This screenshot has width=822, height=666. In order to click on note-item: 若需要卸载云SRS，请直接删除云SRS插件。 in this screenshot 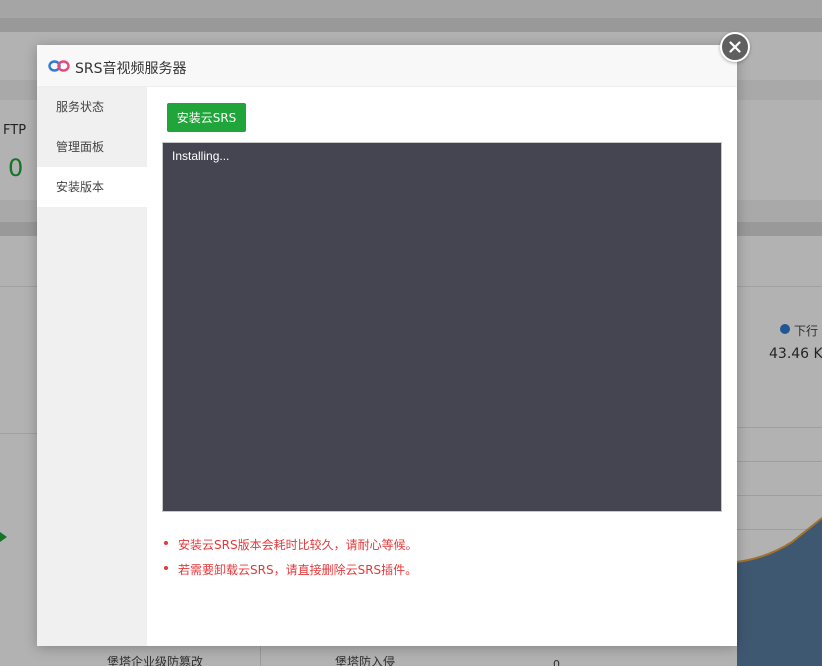, I will do `click(291, 573)`.